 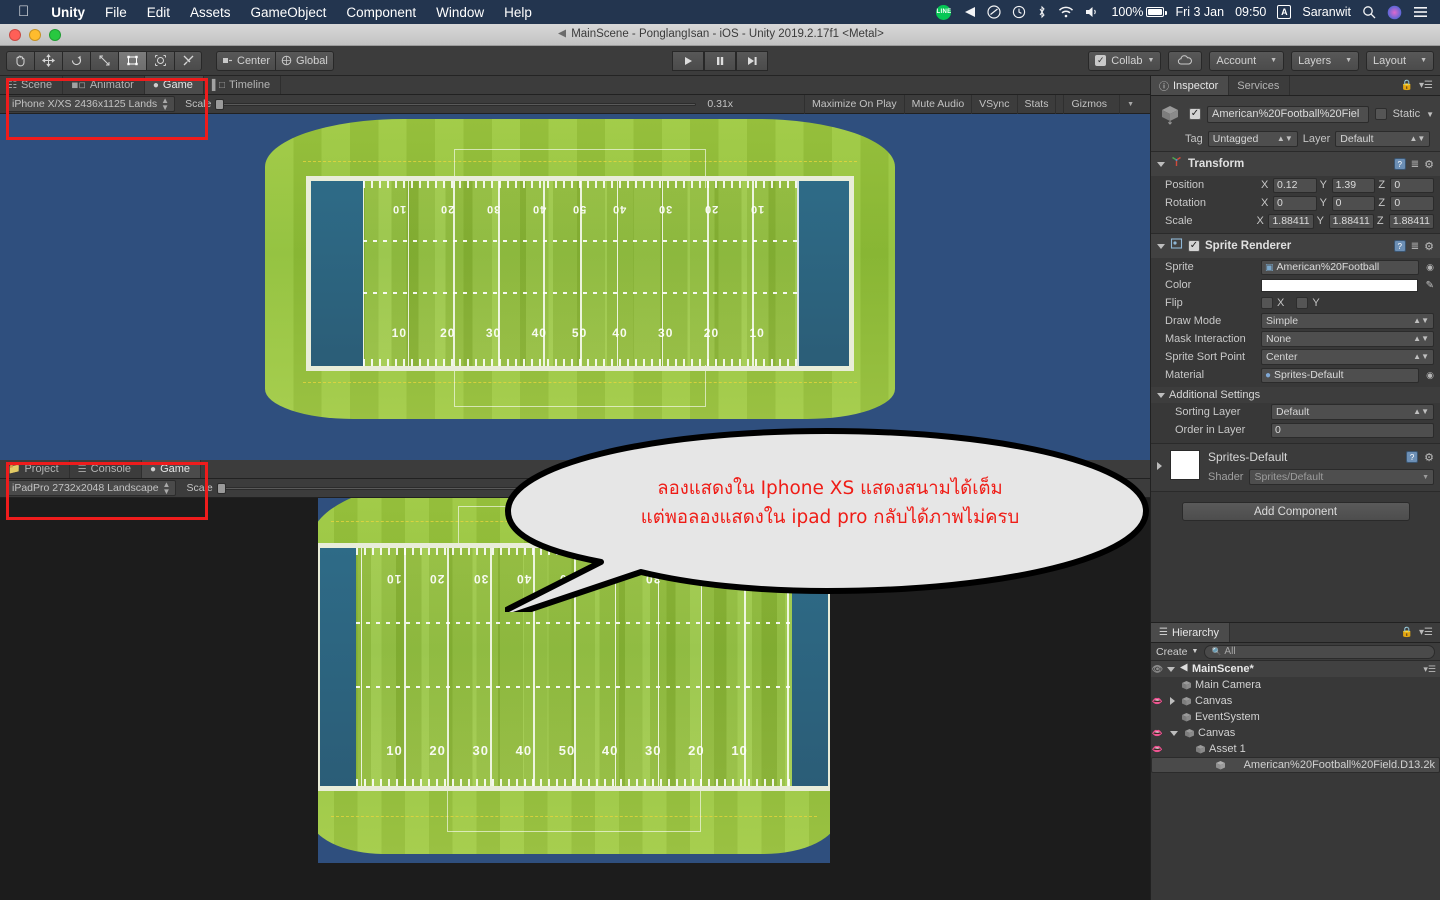 What do you see at coordinates (1430, 267) in the screenshot?
I see `sprite-picker-icon: ◉` at bounding box center [1430, 267].